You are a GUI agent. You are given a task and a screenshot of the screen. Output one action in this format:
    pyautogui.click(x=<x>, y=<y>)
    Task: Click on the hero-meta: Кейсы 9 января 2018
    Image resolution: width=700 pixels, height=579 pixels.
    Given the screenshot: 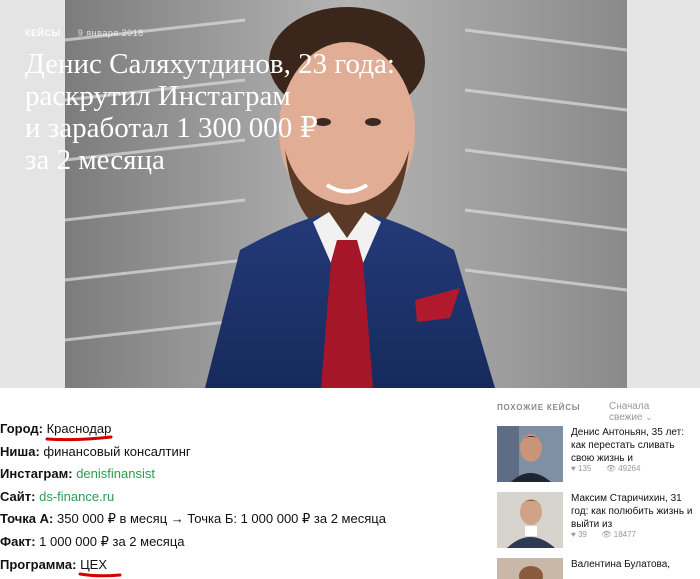 What is the action you would take?
    pyautogui.click(x=84, y=33)
    